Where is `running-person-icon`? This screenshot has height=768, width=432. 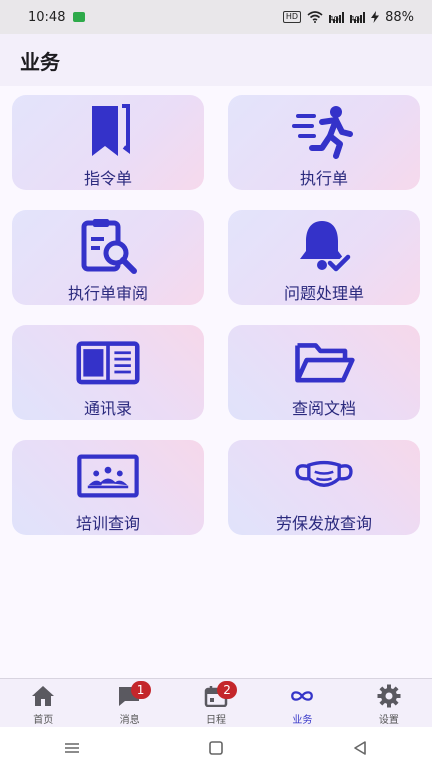
running-person-icon is located at coordinates (324, 131).